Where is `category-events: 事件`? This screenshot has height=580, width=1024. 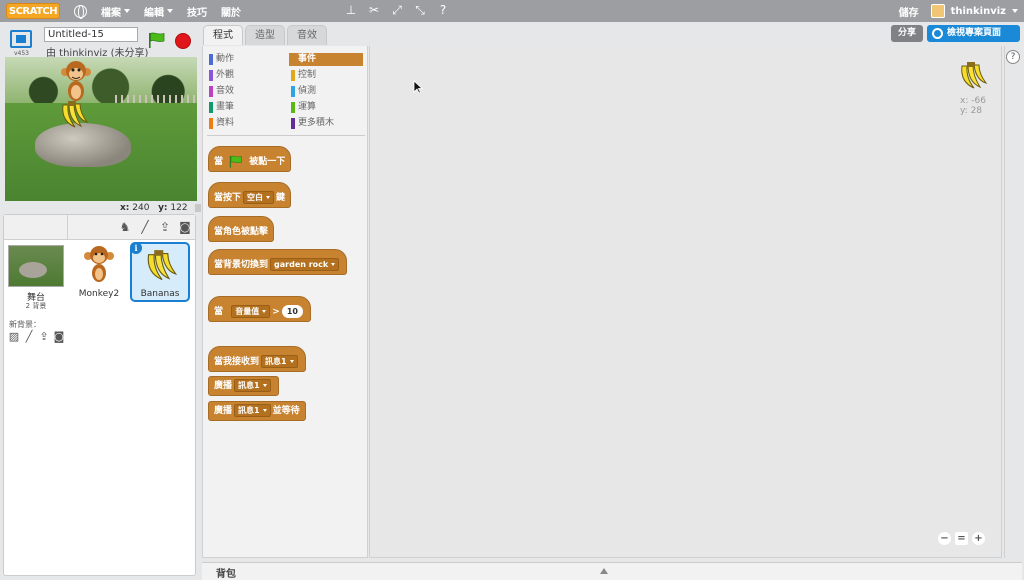 category-events: 事件 is located at coordinates (326, 59).